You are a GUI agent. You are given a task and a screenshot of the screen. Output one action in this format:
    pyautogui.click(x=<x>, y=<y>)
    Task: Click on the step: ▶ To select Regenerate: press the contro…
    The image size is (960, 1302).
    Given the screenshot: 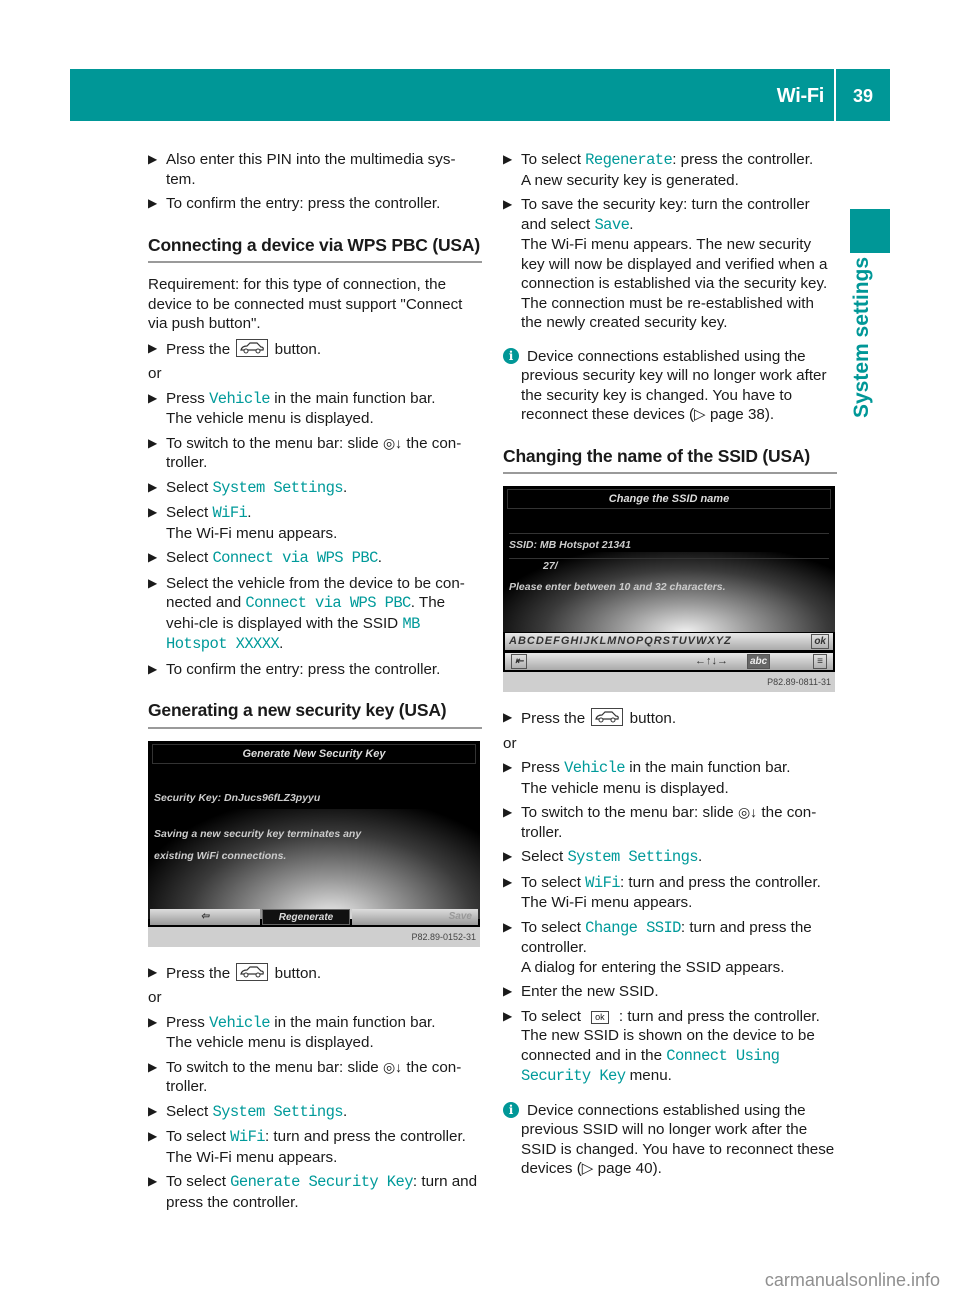 What is the action you would take?
    pyautogui.click(x=658, y=170)
    